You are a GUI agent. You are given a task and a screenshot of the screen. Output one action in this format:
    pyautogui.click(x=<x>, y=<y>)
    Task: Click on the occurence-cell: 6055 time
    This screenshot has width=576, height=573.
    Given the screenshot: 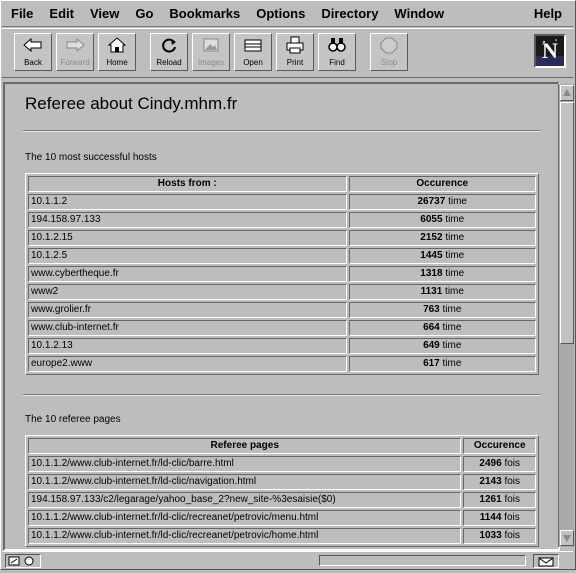 What is the action you would take?
    pyautogui.click(x=442, y=220)
    